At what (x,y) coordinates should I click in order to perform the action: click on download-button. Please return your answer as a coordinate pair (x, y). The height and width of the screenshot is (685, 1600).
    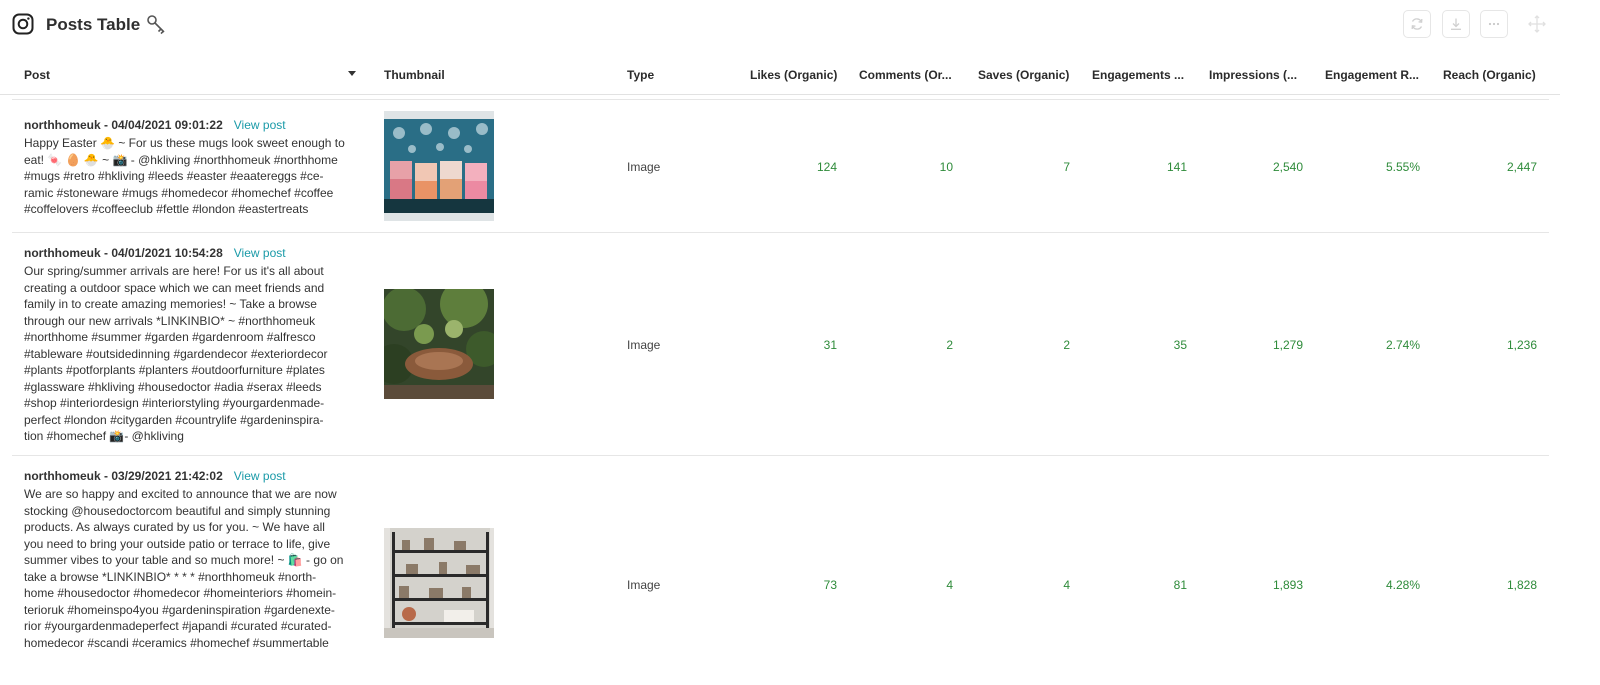
    Looking at the image, I should click on (1456, 24).